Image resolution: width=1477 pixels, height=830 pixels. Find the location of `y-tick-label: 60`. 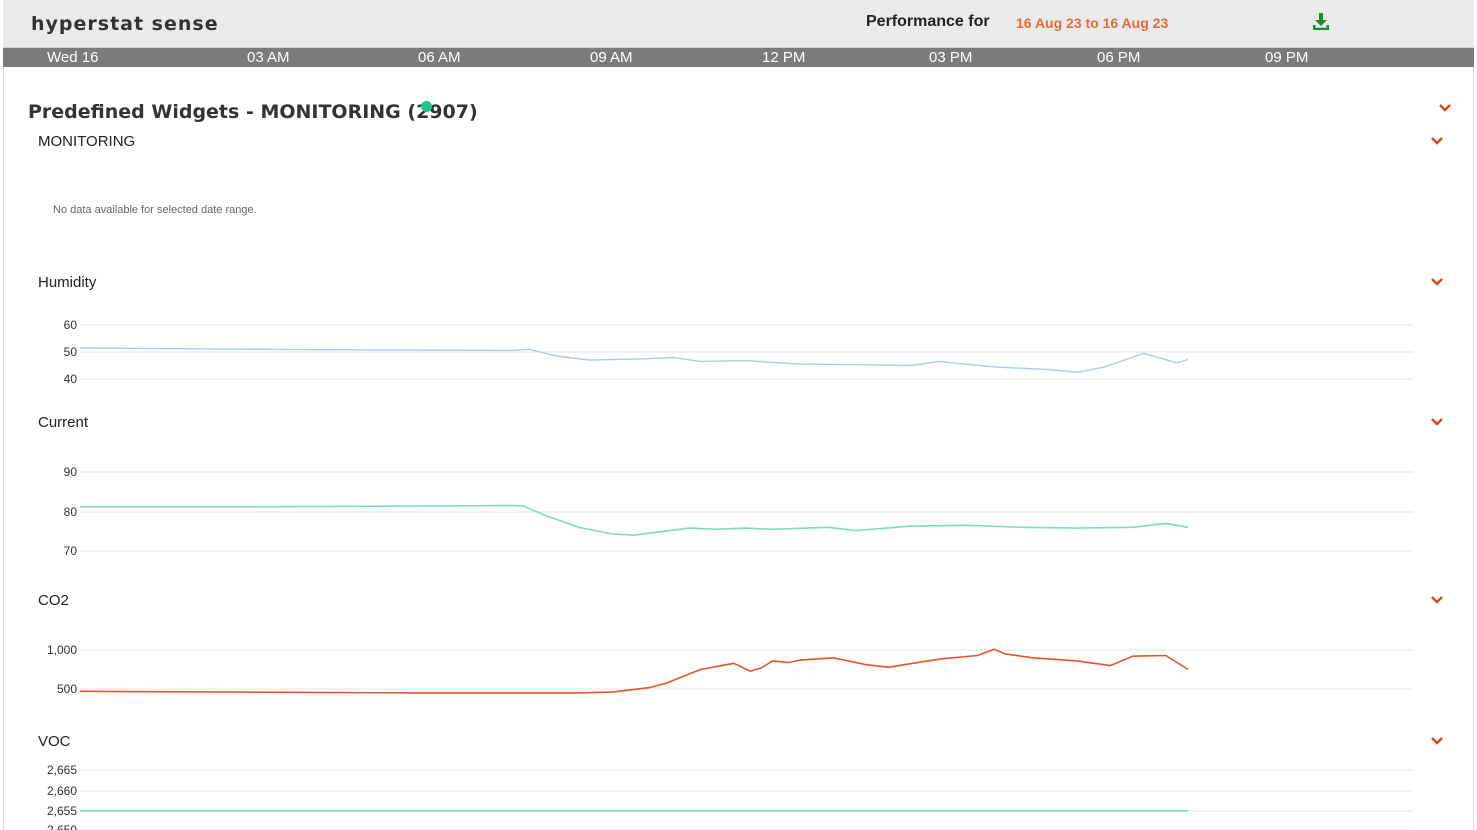

y-tick-label: 60 is located at coordinates (71, 325).